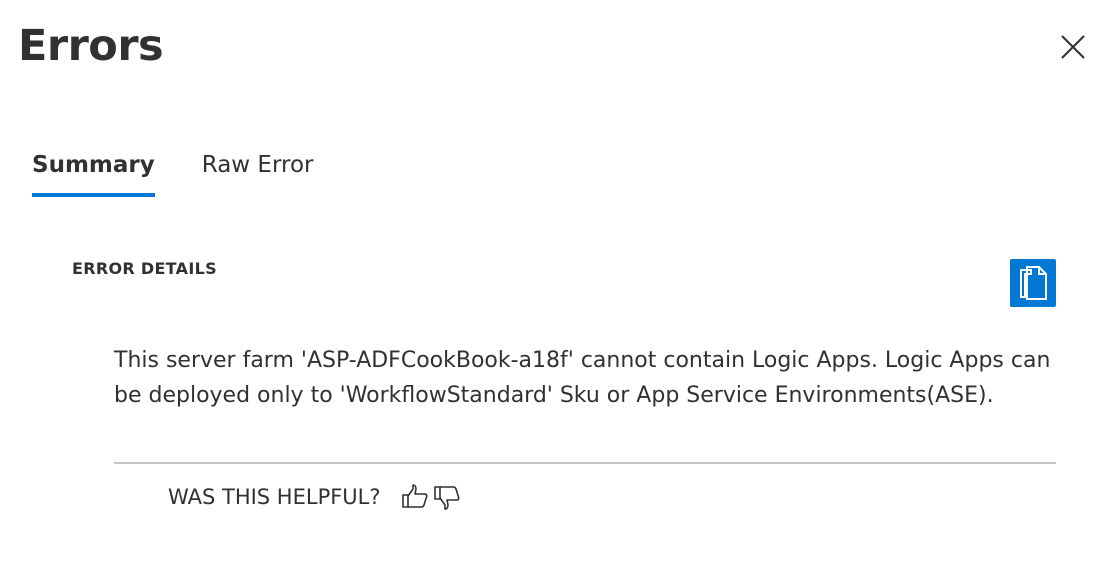 This screenshot has height=571, width=1100. I want to click on divider, so click(585, 463).